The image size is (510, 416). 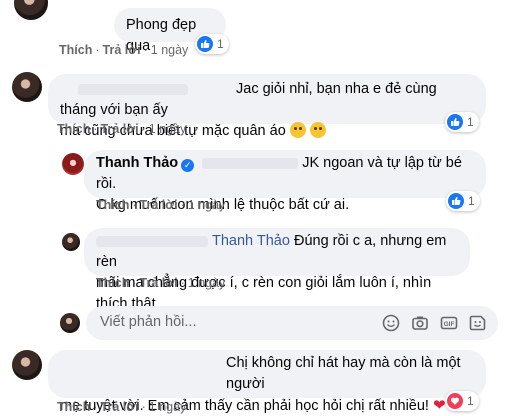 I want to click on reply-tools: GIF, so click(x=434, y=323).